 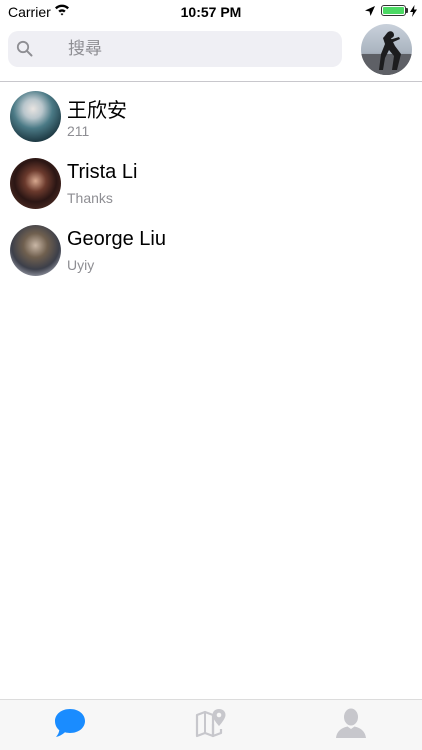 I want to click on conversation-row: Trista Li Thanks, so click(x=211, y=182).